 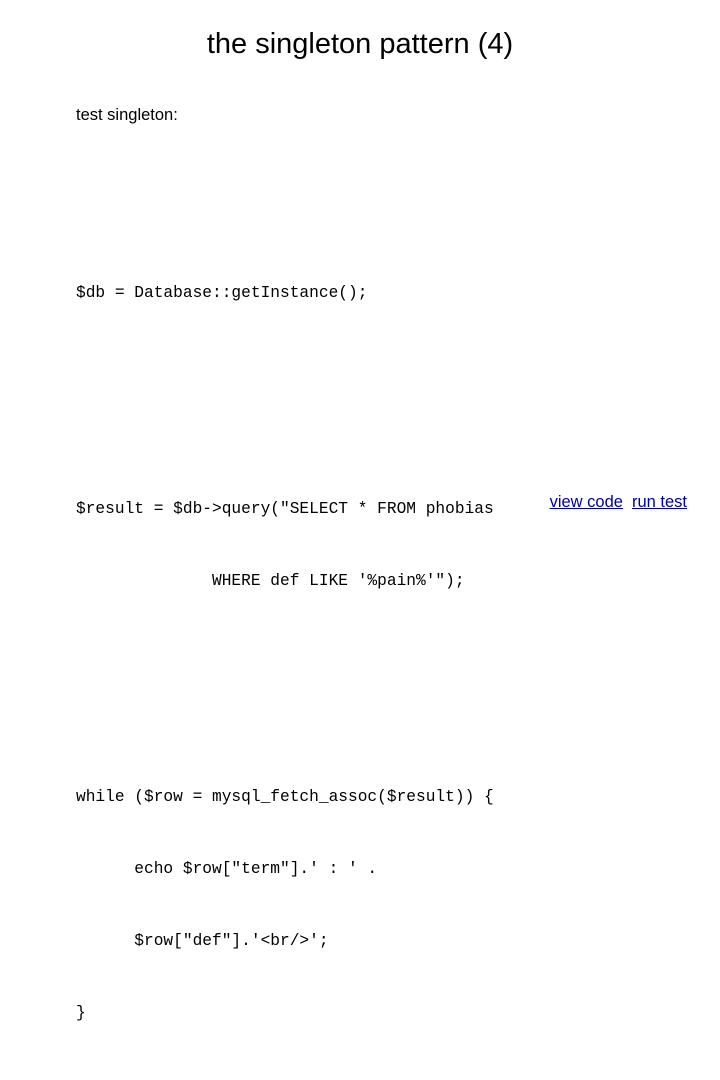 What do you see at coordinates (202, 941) in the screenshot?
I see `code-line: $row["def"].'<br/>';` at bounding box center [202, 941].